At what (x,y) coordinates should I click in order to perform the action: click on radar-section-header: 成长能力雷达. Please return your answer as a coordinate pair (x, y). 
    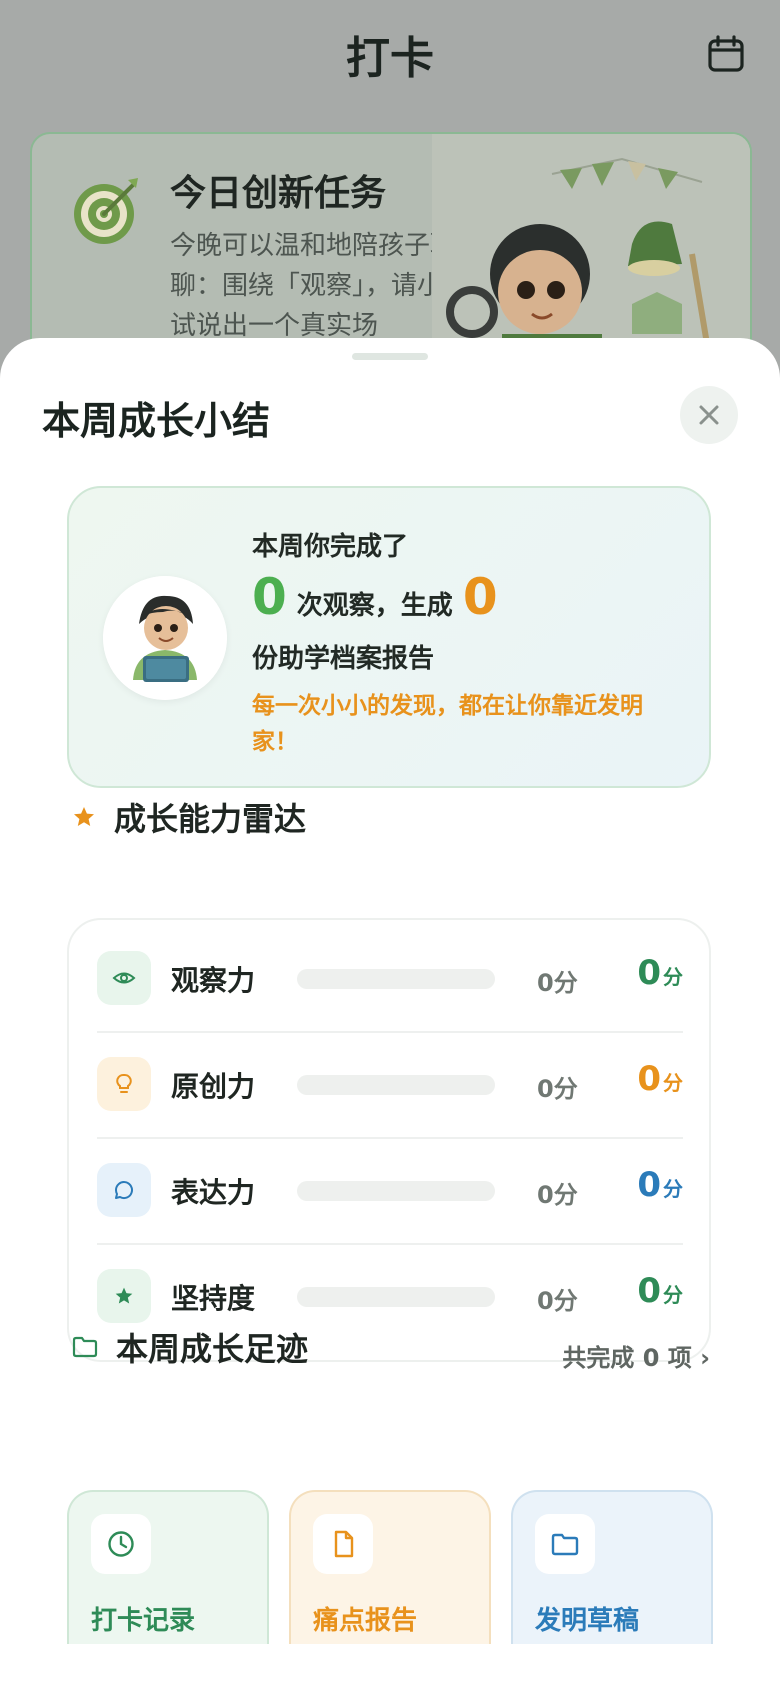
    Looking at the image, I should click on (189, 817).